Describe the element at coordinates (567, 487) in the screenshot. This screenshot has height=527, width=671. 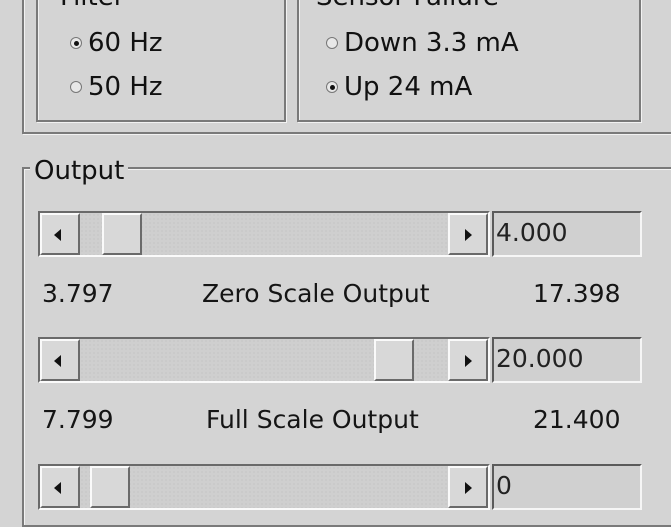
I see `third-value-field: 0` at that location.